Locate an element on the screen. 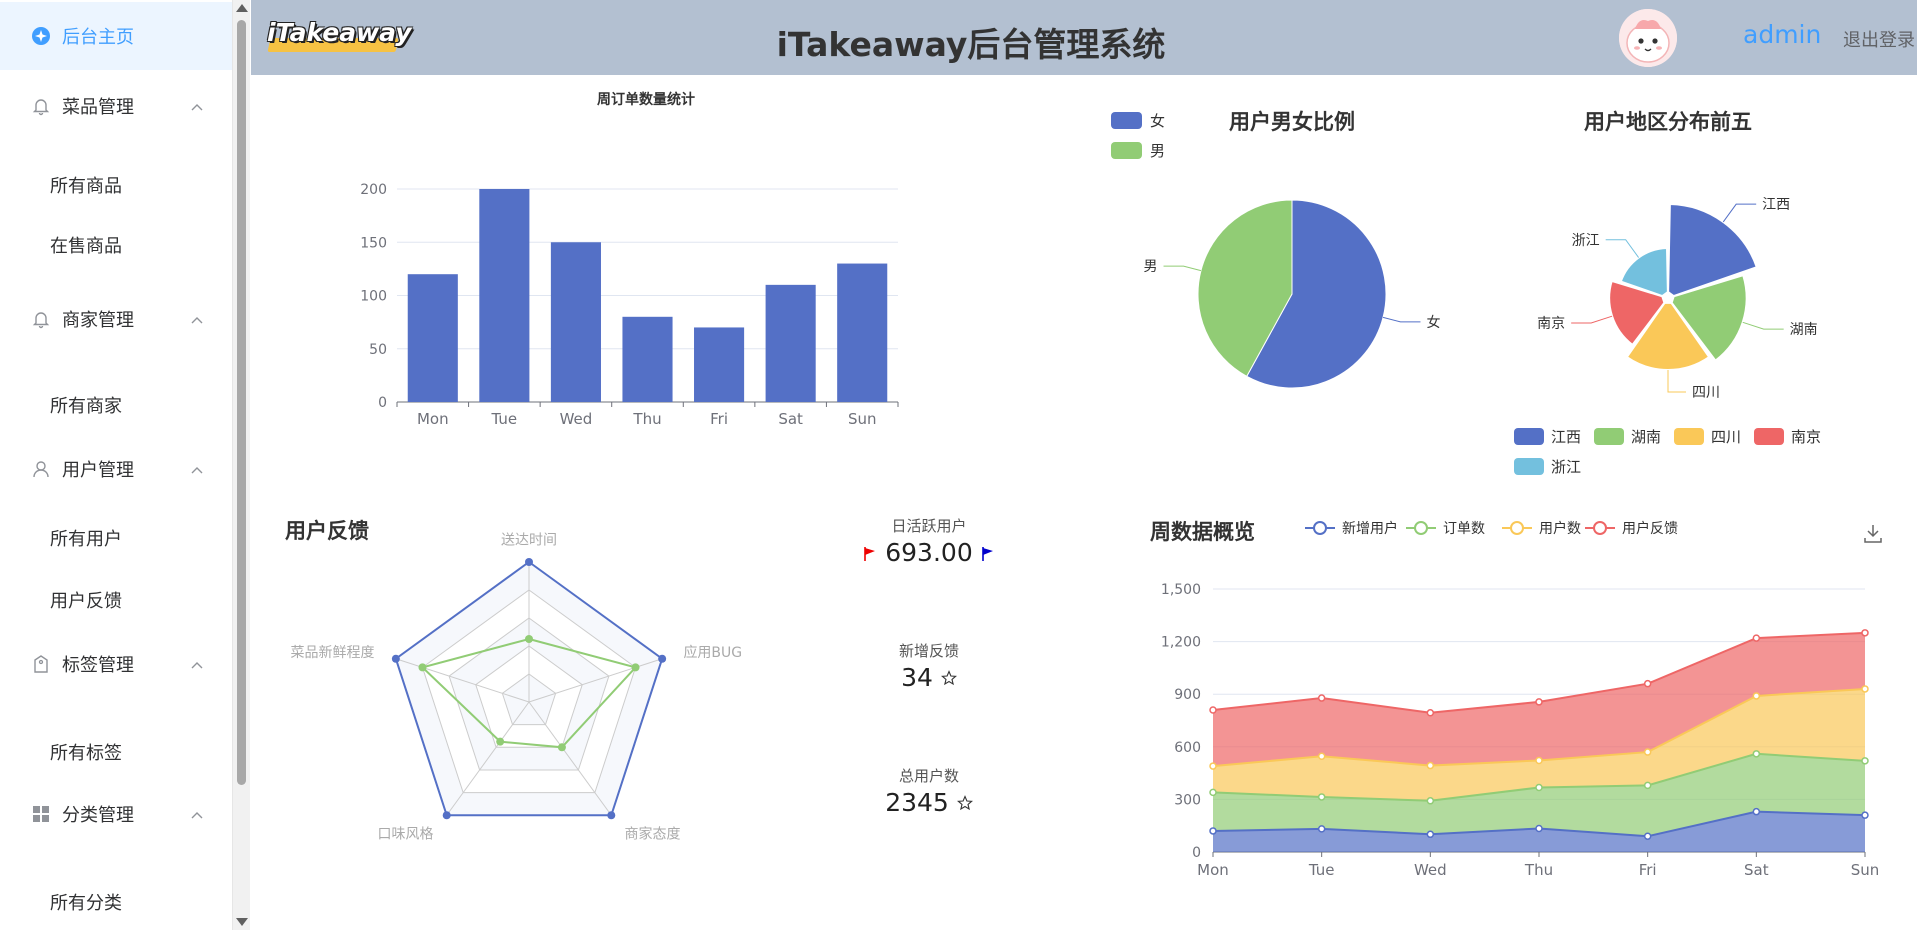 Image resolution: width=1917 pixels, height=930 pixels. scroll-up-arrow-icon is located at coordinates (242, 8).